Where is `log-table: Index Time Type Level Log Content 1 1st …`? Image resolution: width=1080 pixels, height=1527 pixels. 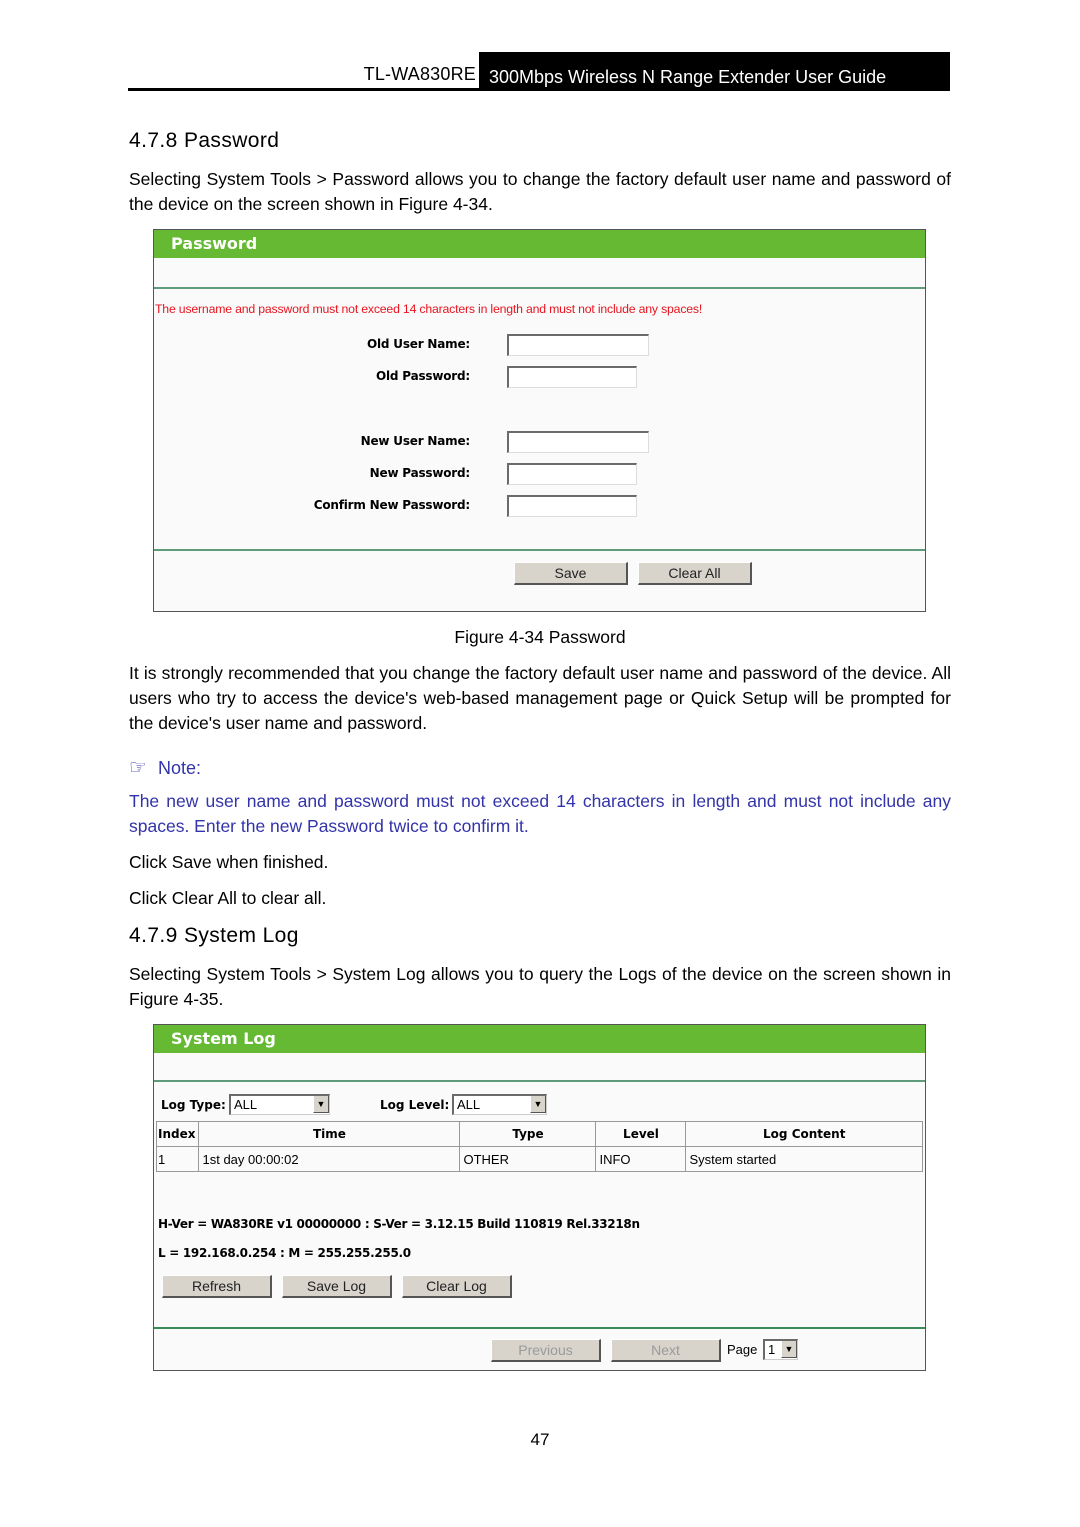 log-table: Index Time Type Level Log Content 1 1st … is located at coordinates (539, 1146).